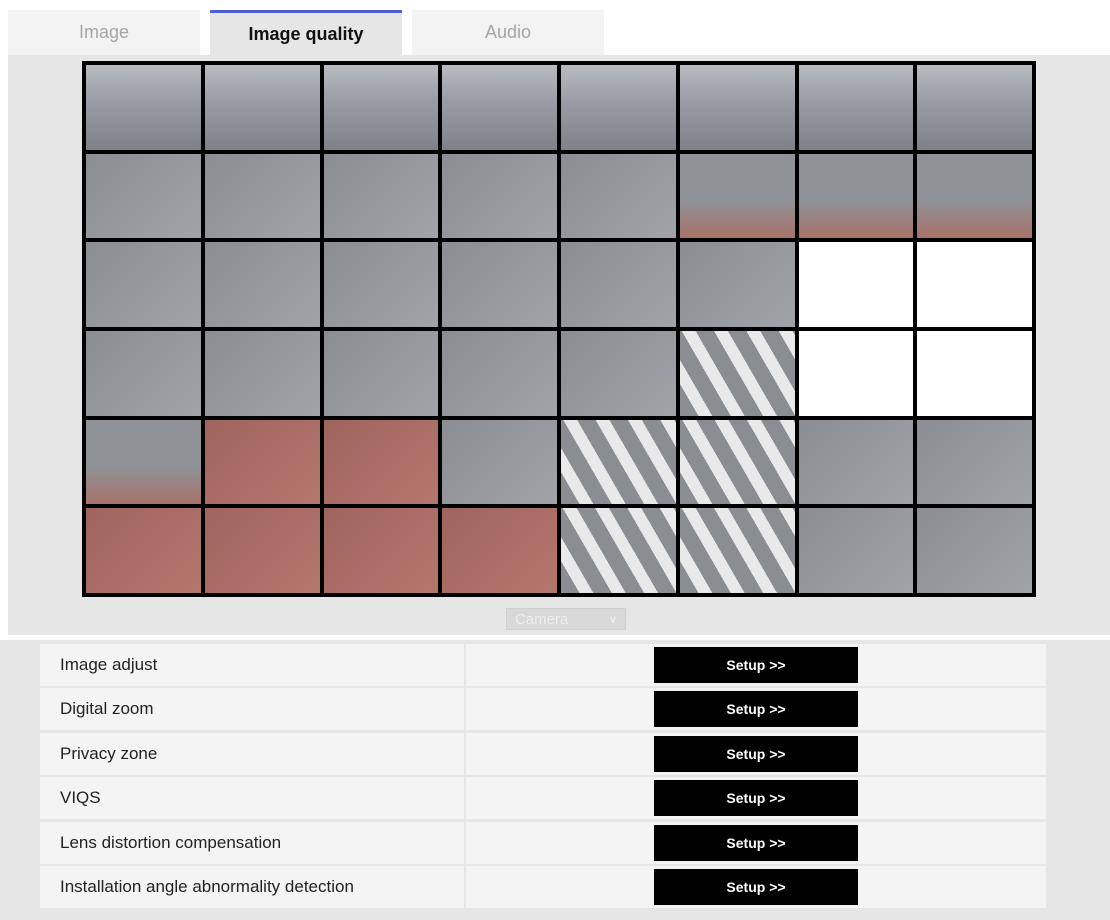 The height and width of the screenshot is (920, 1110). Describe the element at coordinates (253, 886) in the screenshot. I see `setting-label: Installation angle abnormality detection` at that location.